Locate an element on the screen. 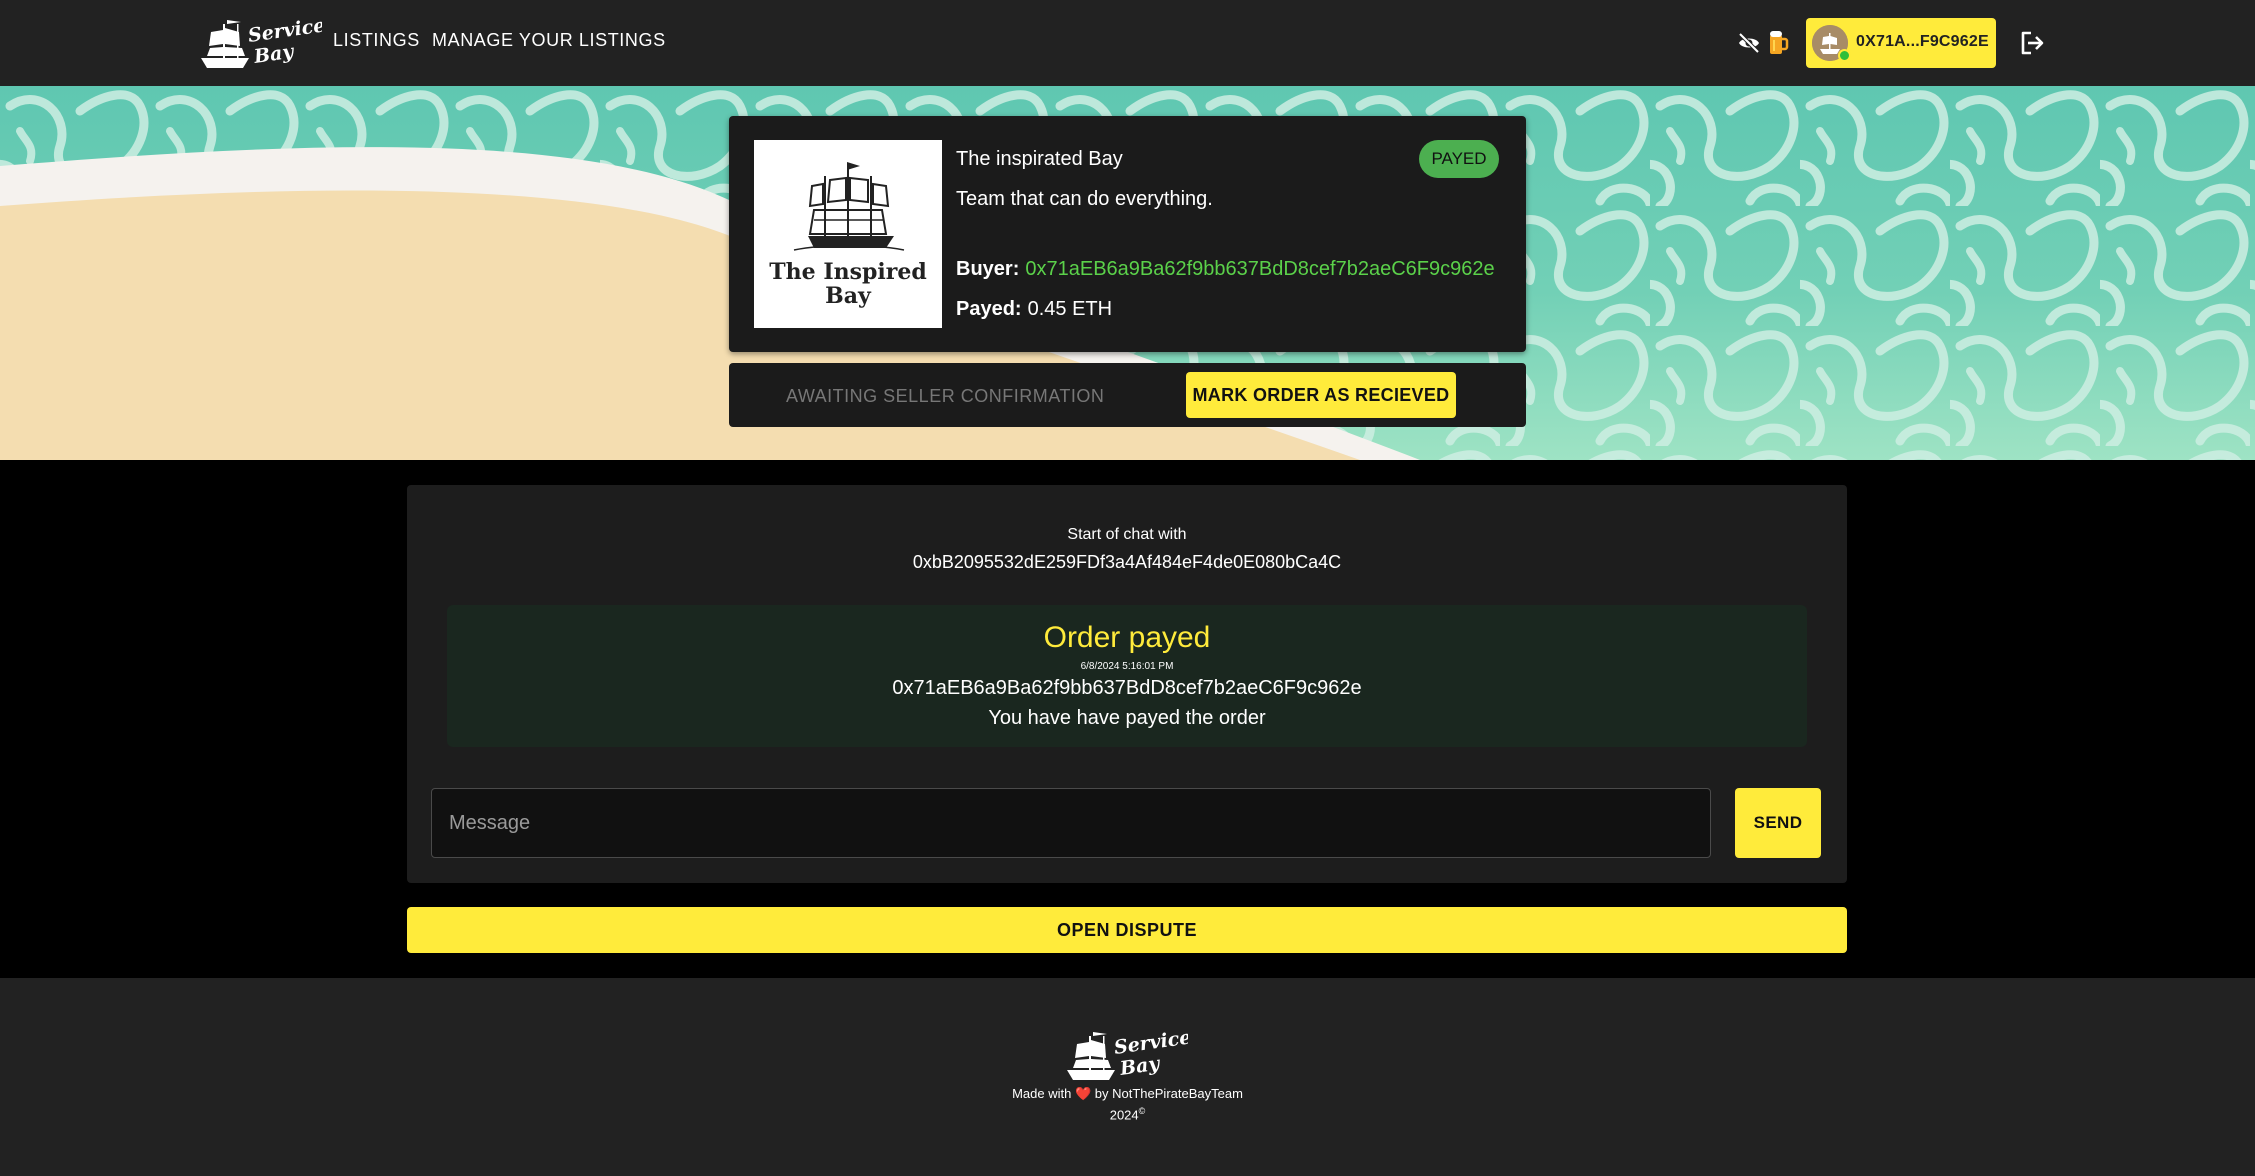 This screenshot has height=1176, width=2255. beer-icon is located at coordinates (1778, 42).